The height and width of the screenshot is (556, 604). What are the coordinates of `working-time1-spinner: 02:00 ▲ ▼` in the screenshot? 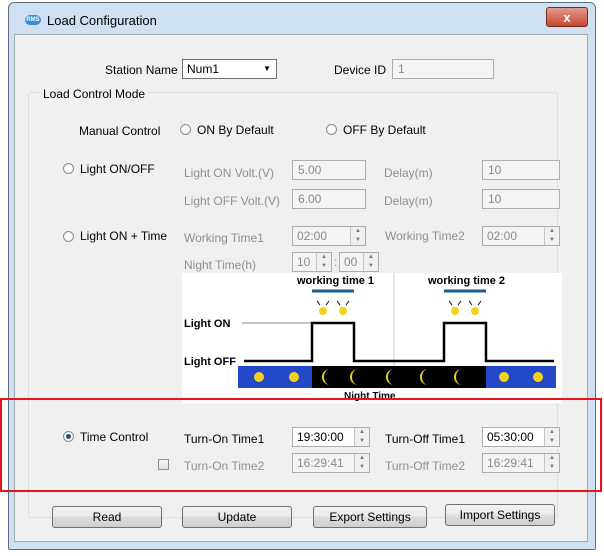 It's located at (329, 236).